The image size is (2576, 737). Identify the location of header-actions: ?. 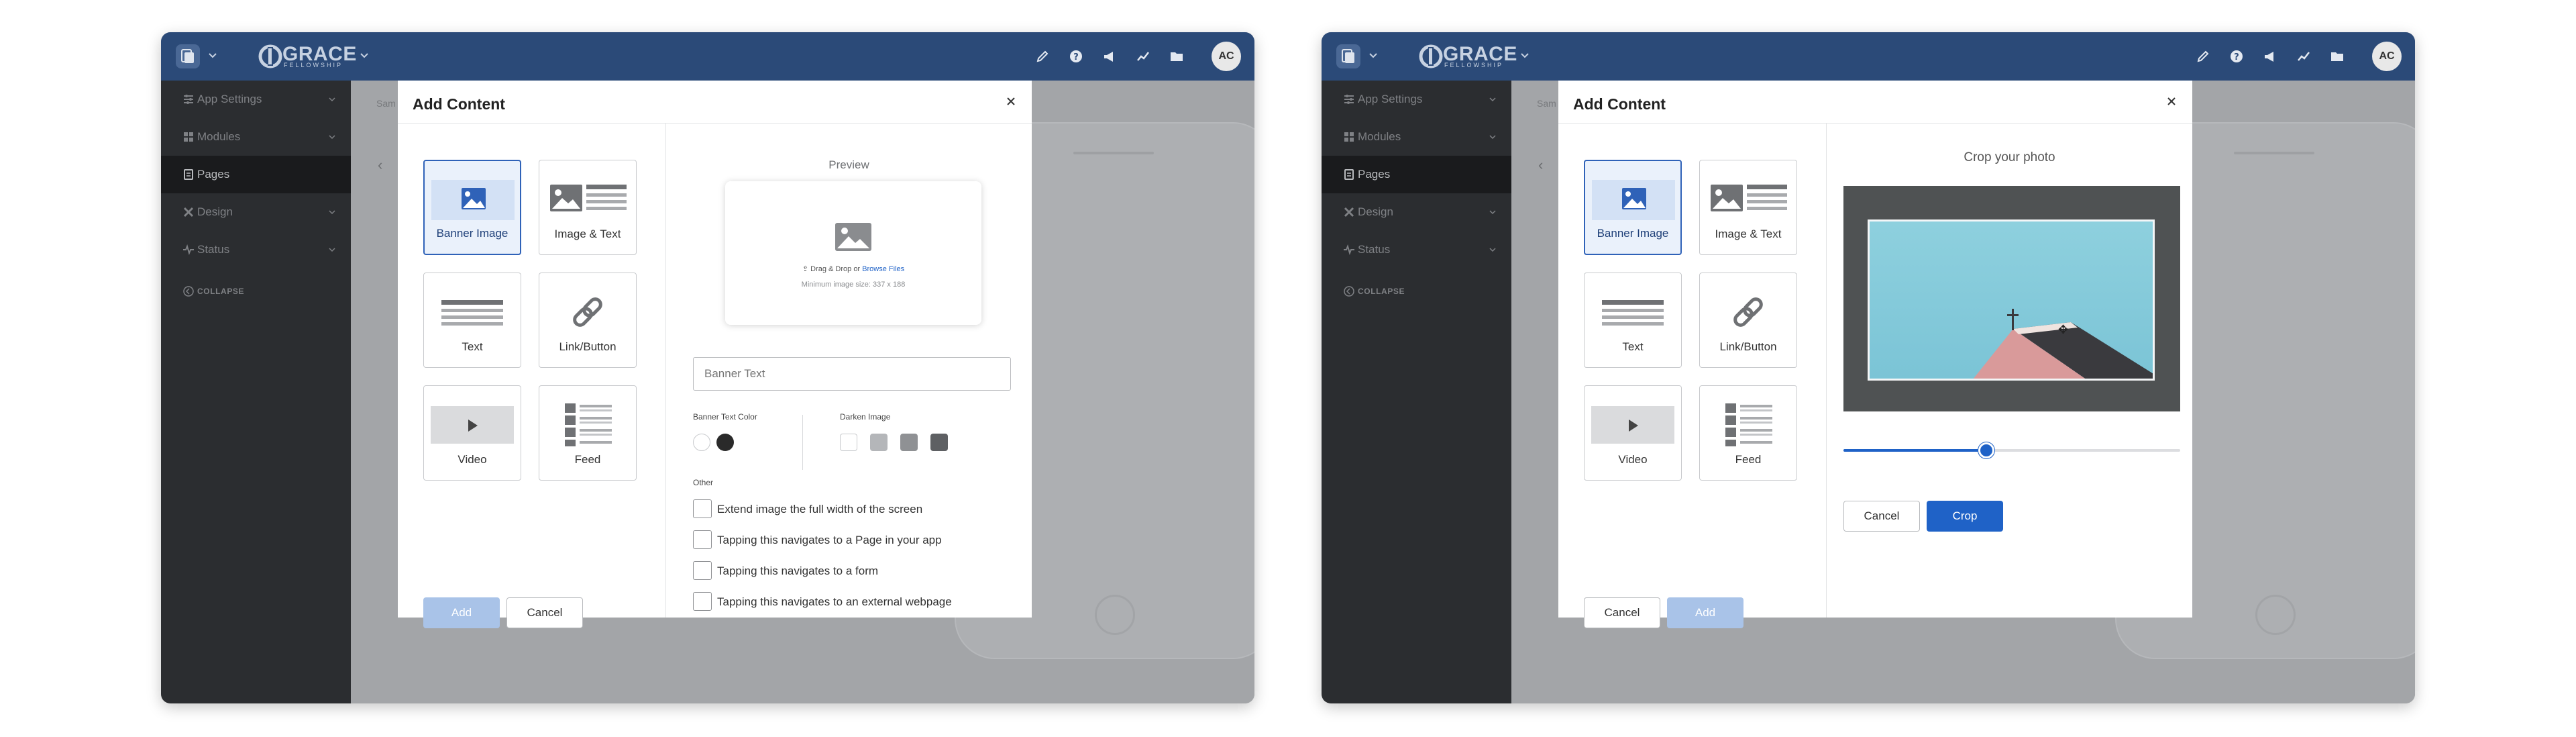
(2270, 57).